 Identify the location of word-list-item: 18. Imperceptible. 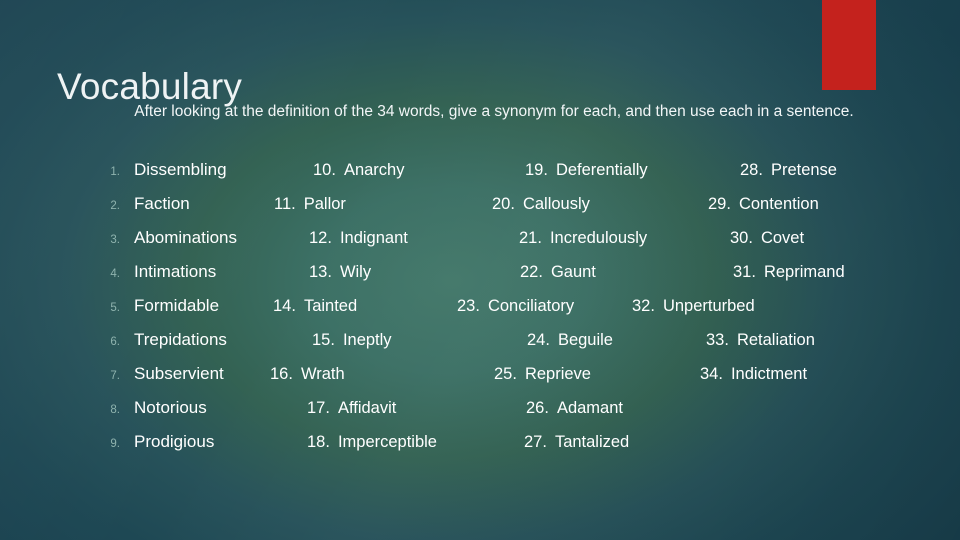
(372, 442).